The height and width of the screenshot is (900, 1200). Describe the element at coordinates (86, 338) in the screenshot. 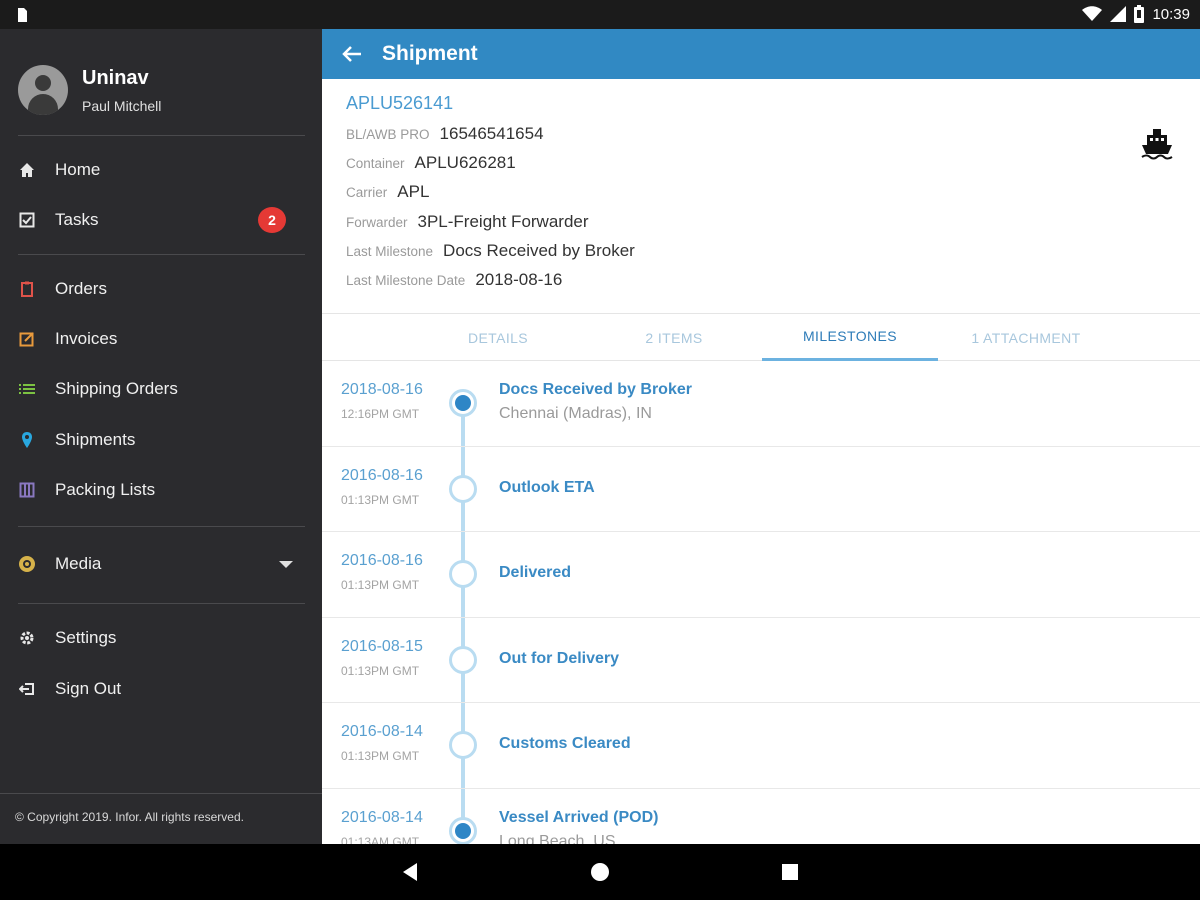

I see `nav-item-label: Invoices` at that location.